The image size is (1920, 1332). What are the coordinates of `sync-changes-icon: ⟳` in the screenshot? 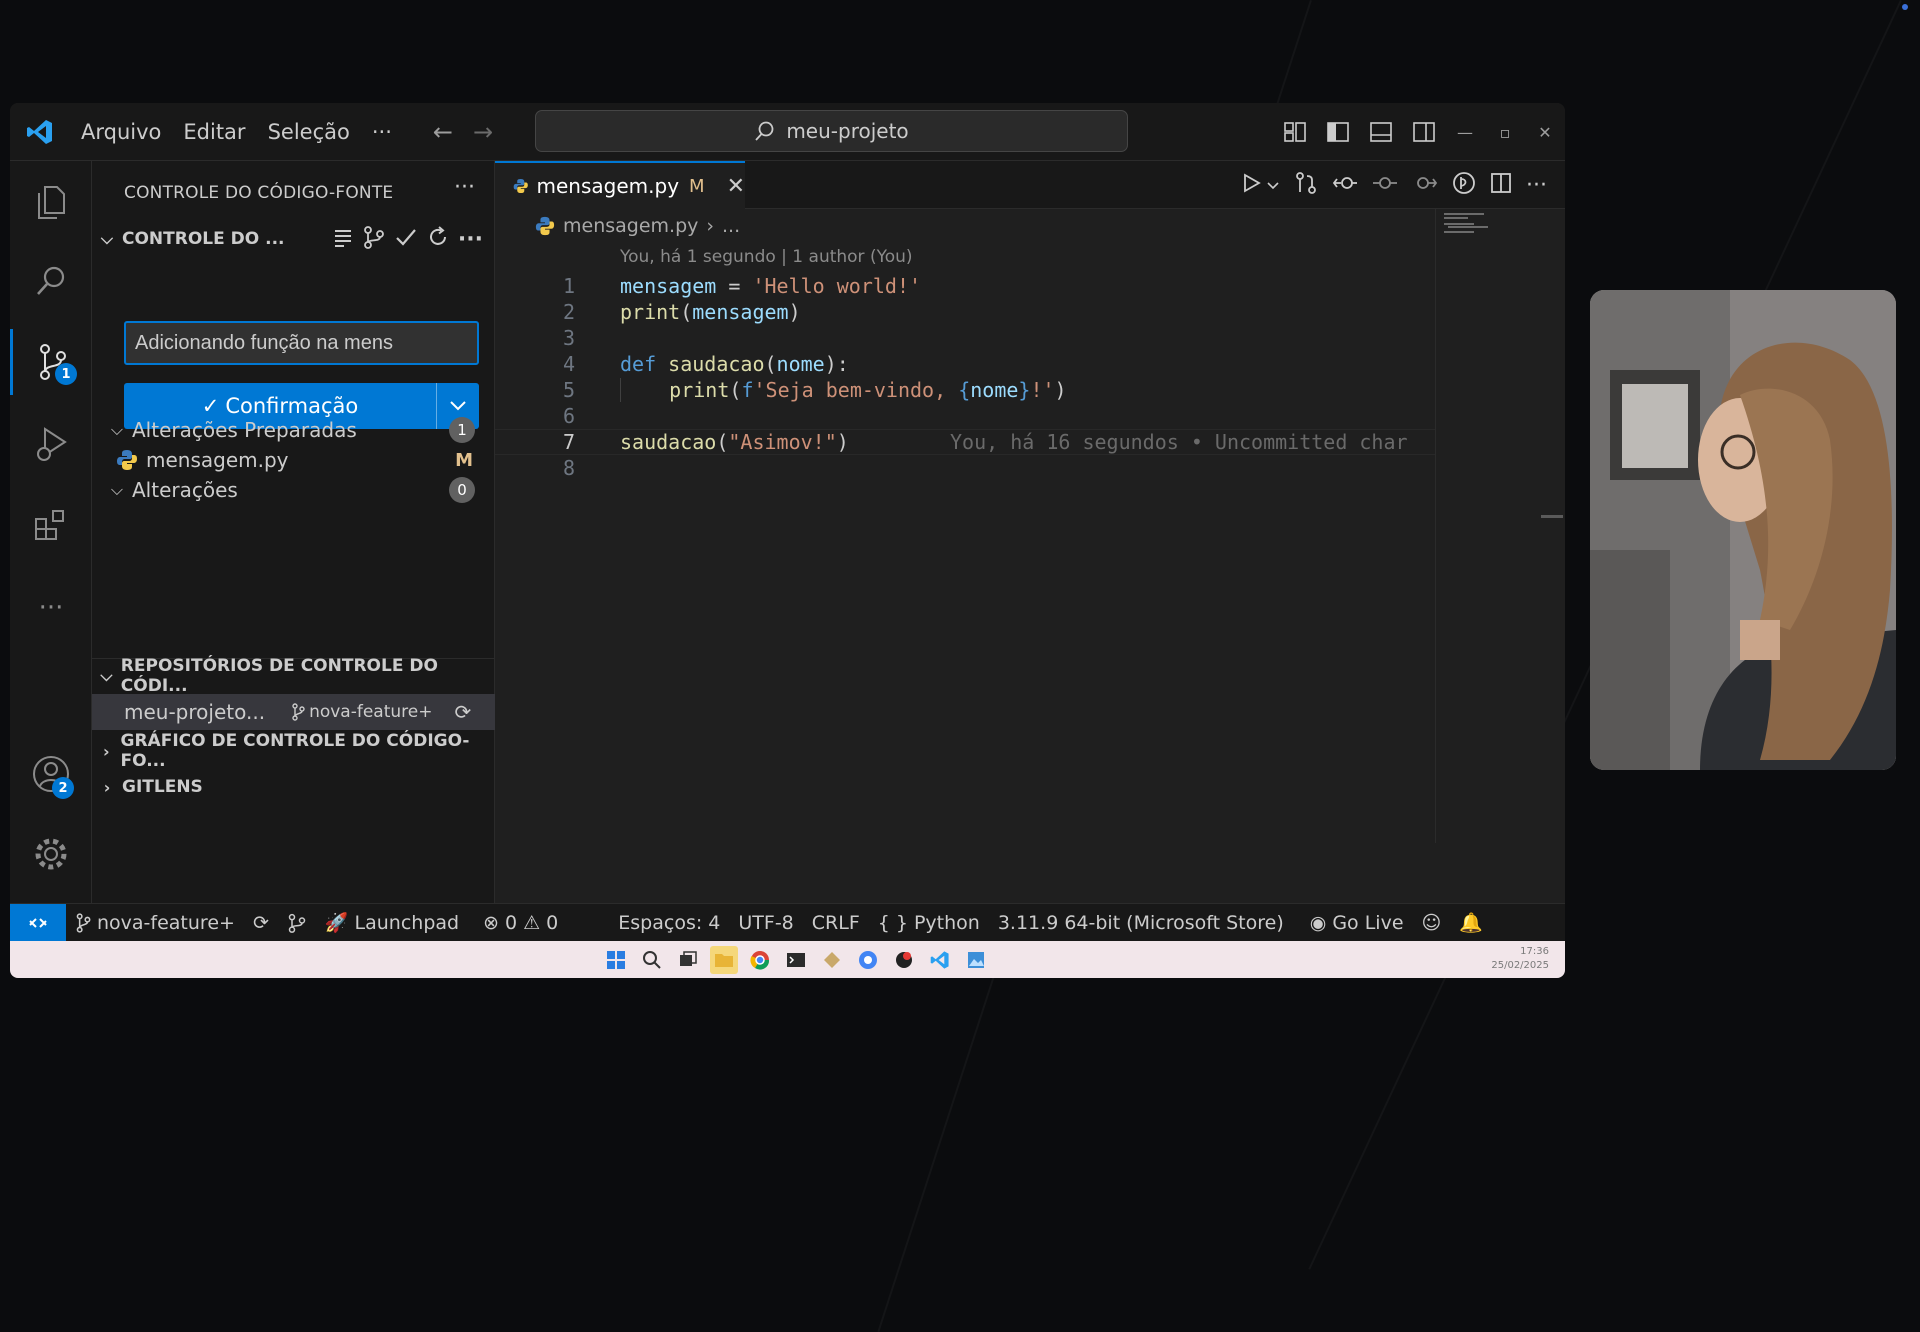 It's located at (261, 923).